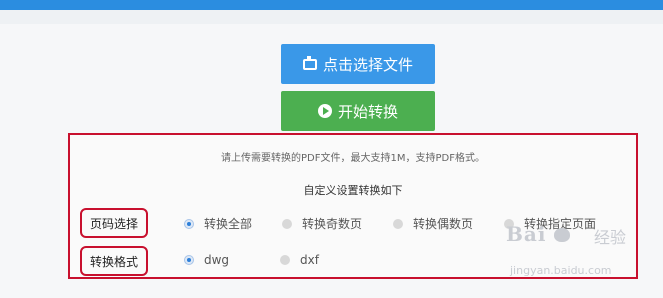 The image size is (663, 298). I want to click on radio-format-dxf: dxf, so click(299, 260).